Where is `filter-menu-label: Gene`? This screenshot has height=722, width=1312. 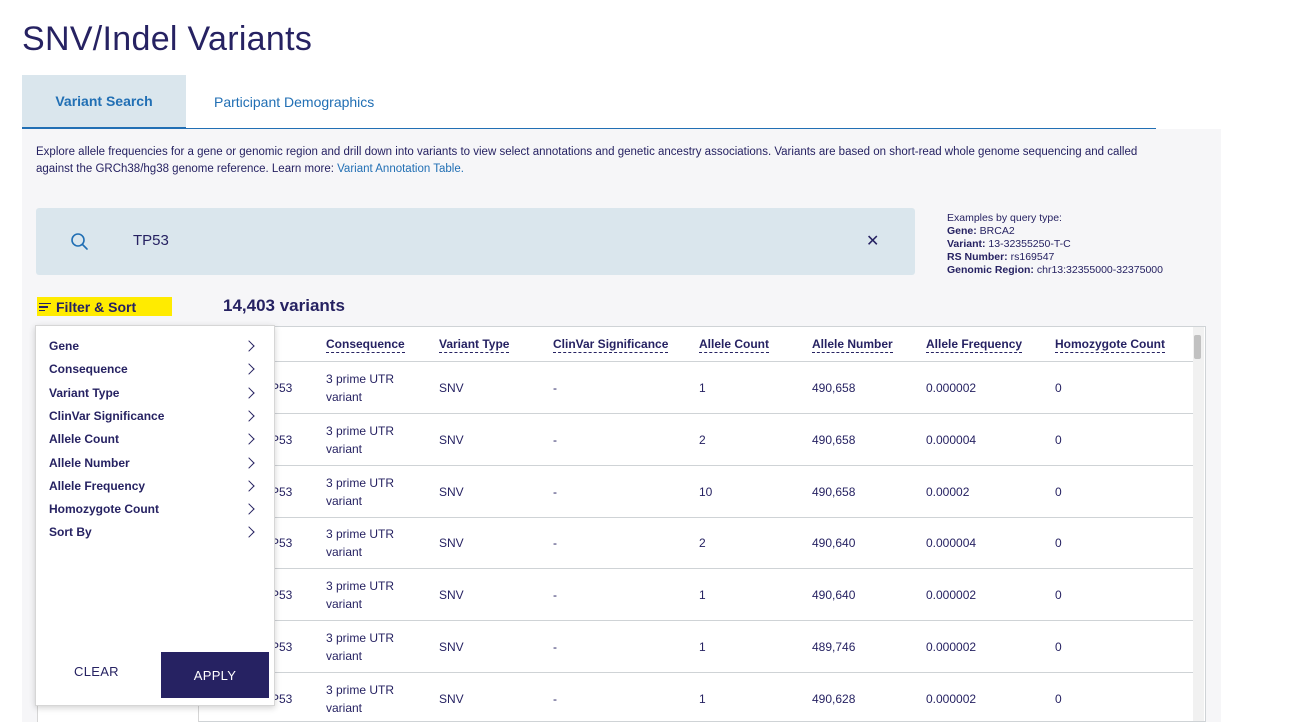 filter-menu-label: Gene is located at coordinates (64, 346).